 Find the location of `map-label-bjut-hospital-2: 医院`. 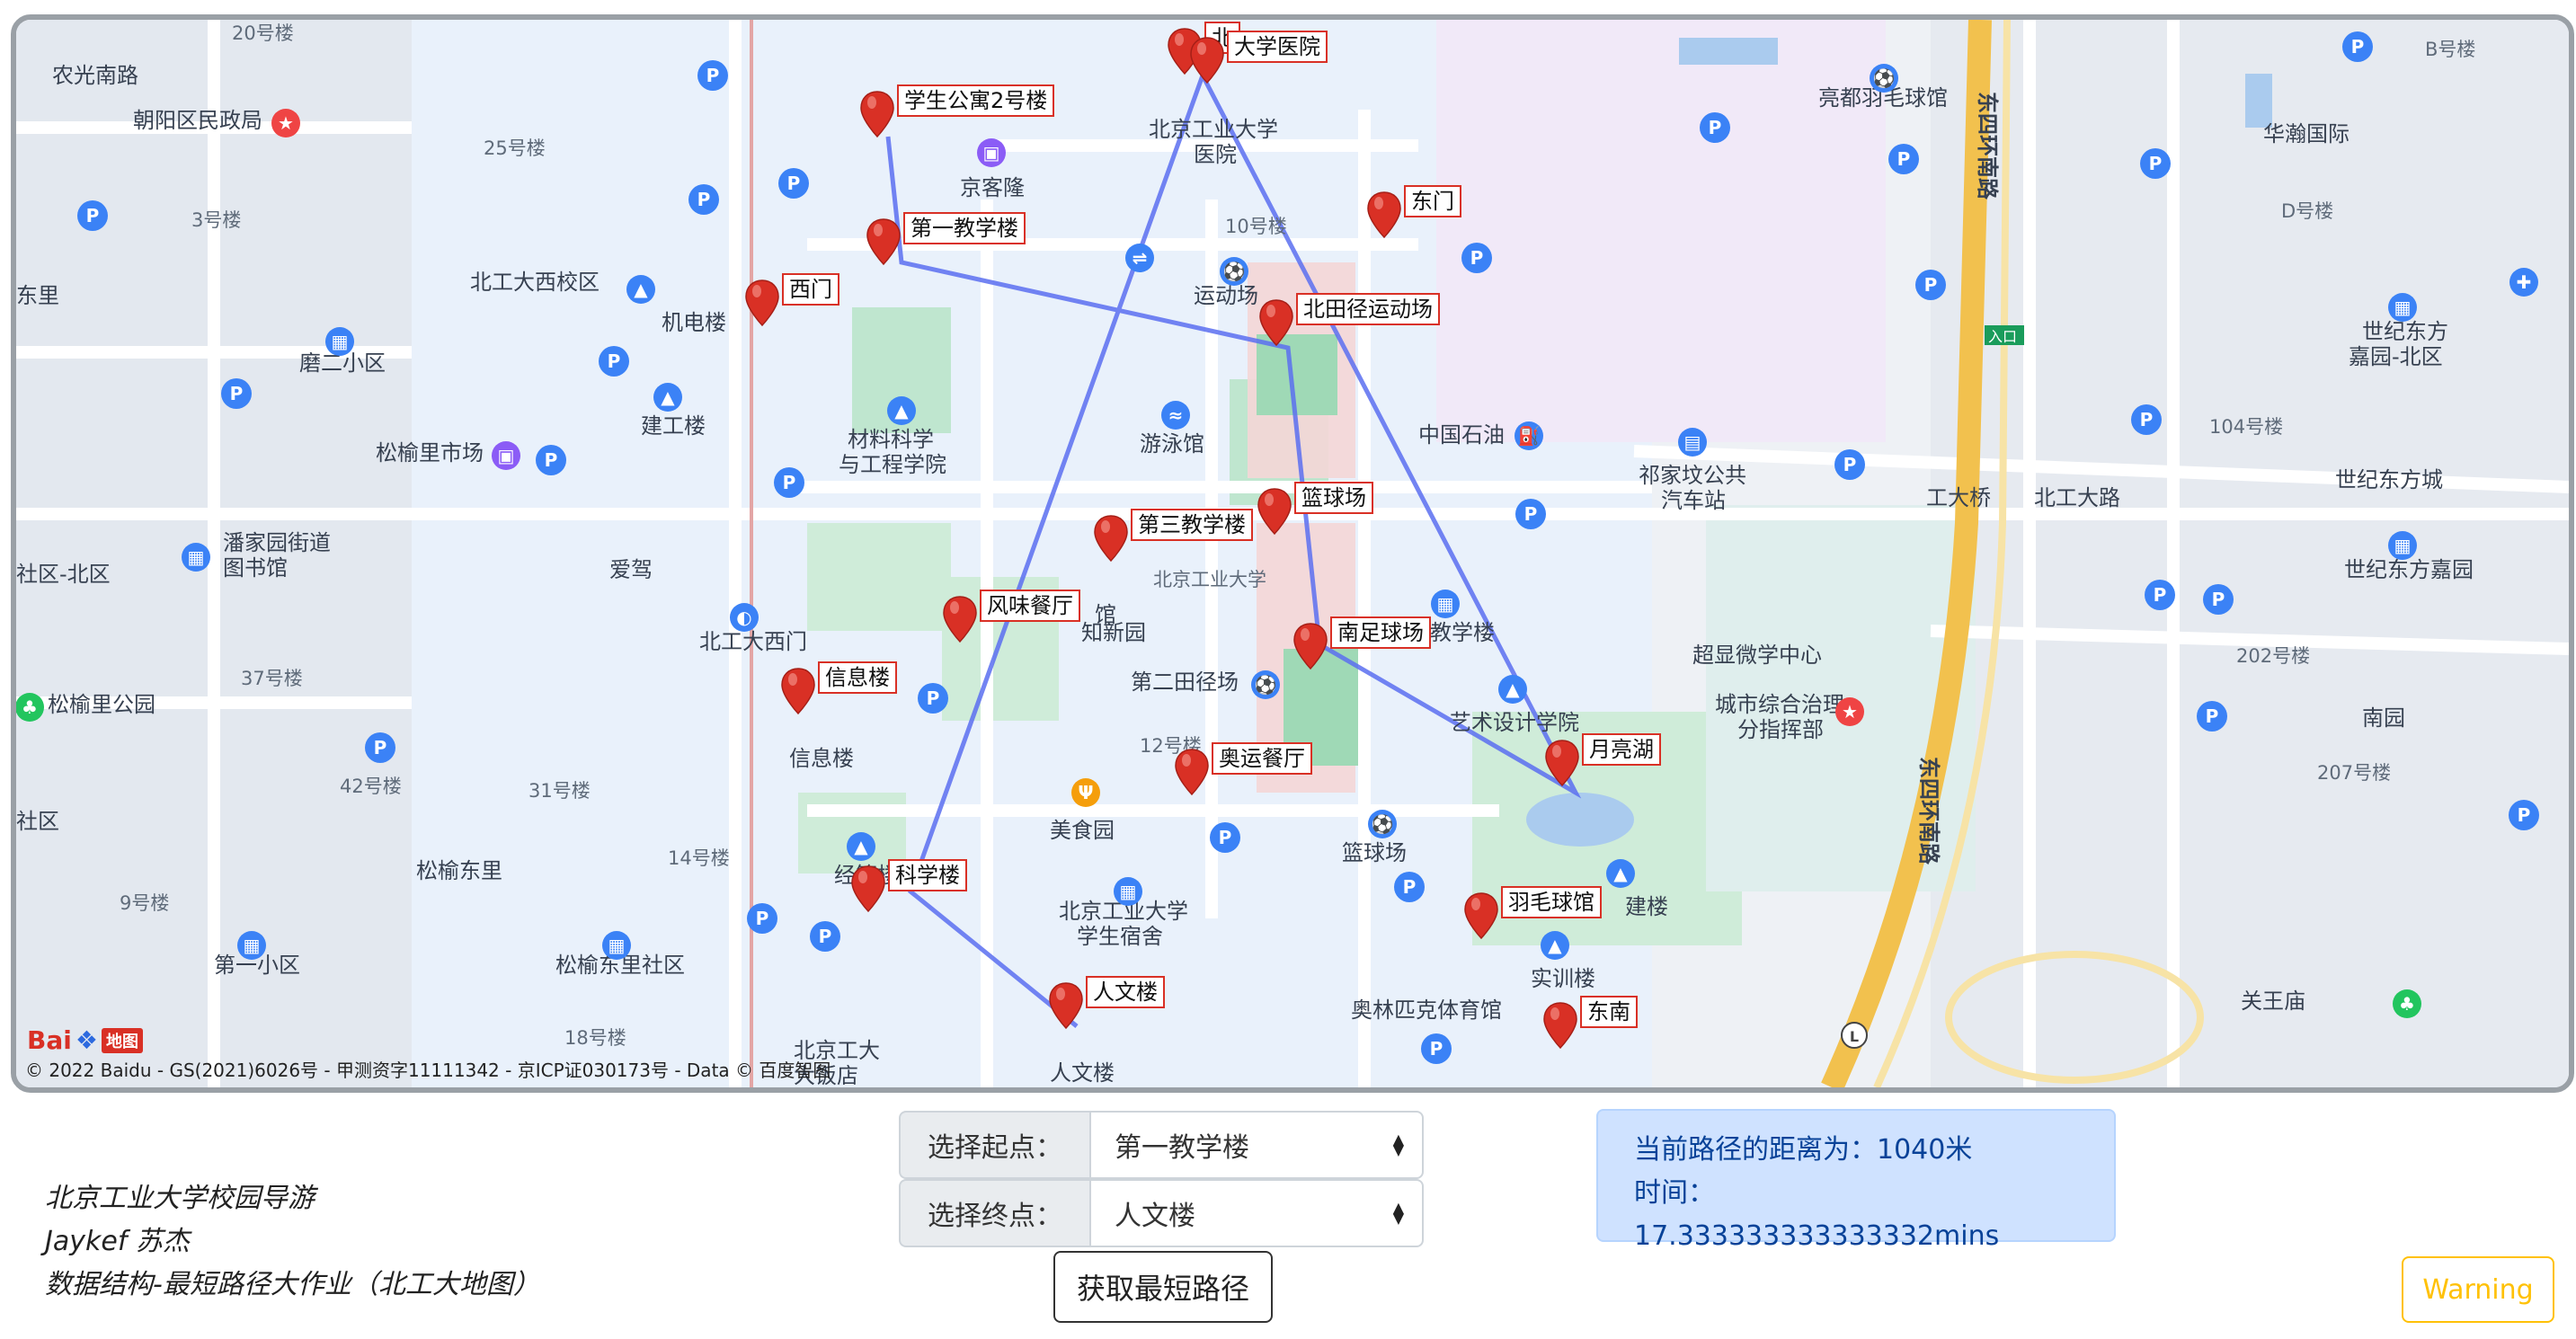

map-label-bjut-hospital-2: 医院 is located at coordinates (1215, 155).